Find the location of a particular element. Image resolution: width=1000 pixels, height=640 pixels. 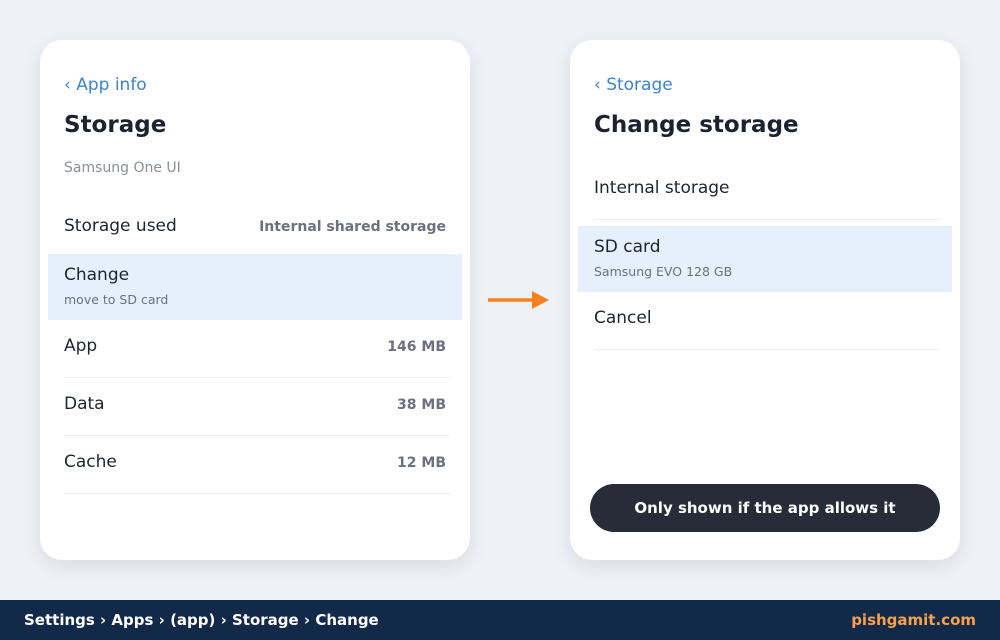

data-size-row: Data 38 MB is located at coordinates (257, 407).